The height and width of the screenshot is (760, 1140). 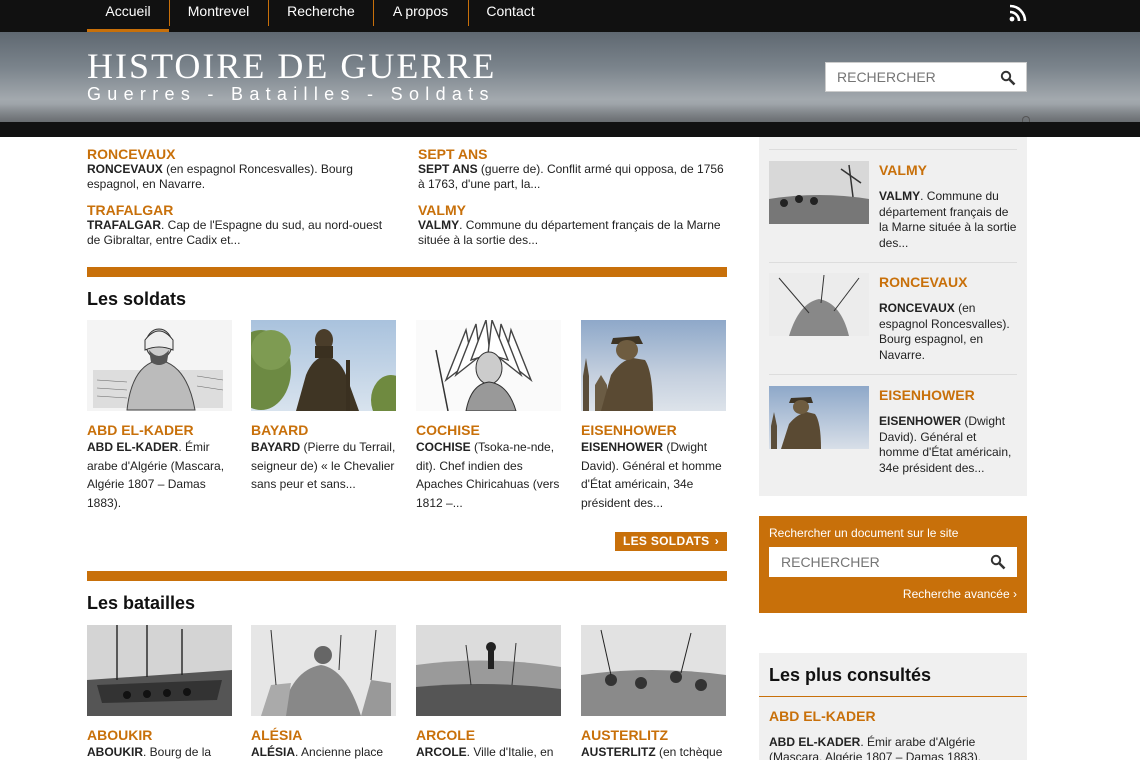 What do you see at coordinates (442, 210) in the screenshot?
I see `entry-title: VALMY` at bounding box center [442, 210].